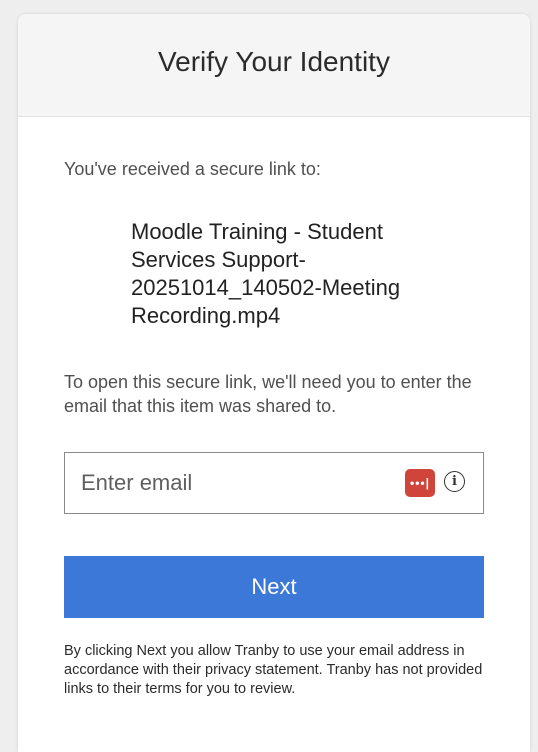  What do you see at coordinates (274, 61) in the screenshot?
I see `page-title: Verify Your Identity` at bounding box center [274, 61].